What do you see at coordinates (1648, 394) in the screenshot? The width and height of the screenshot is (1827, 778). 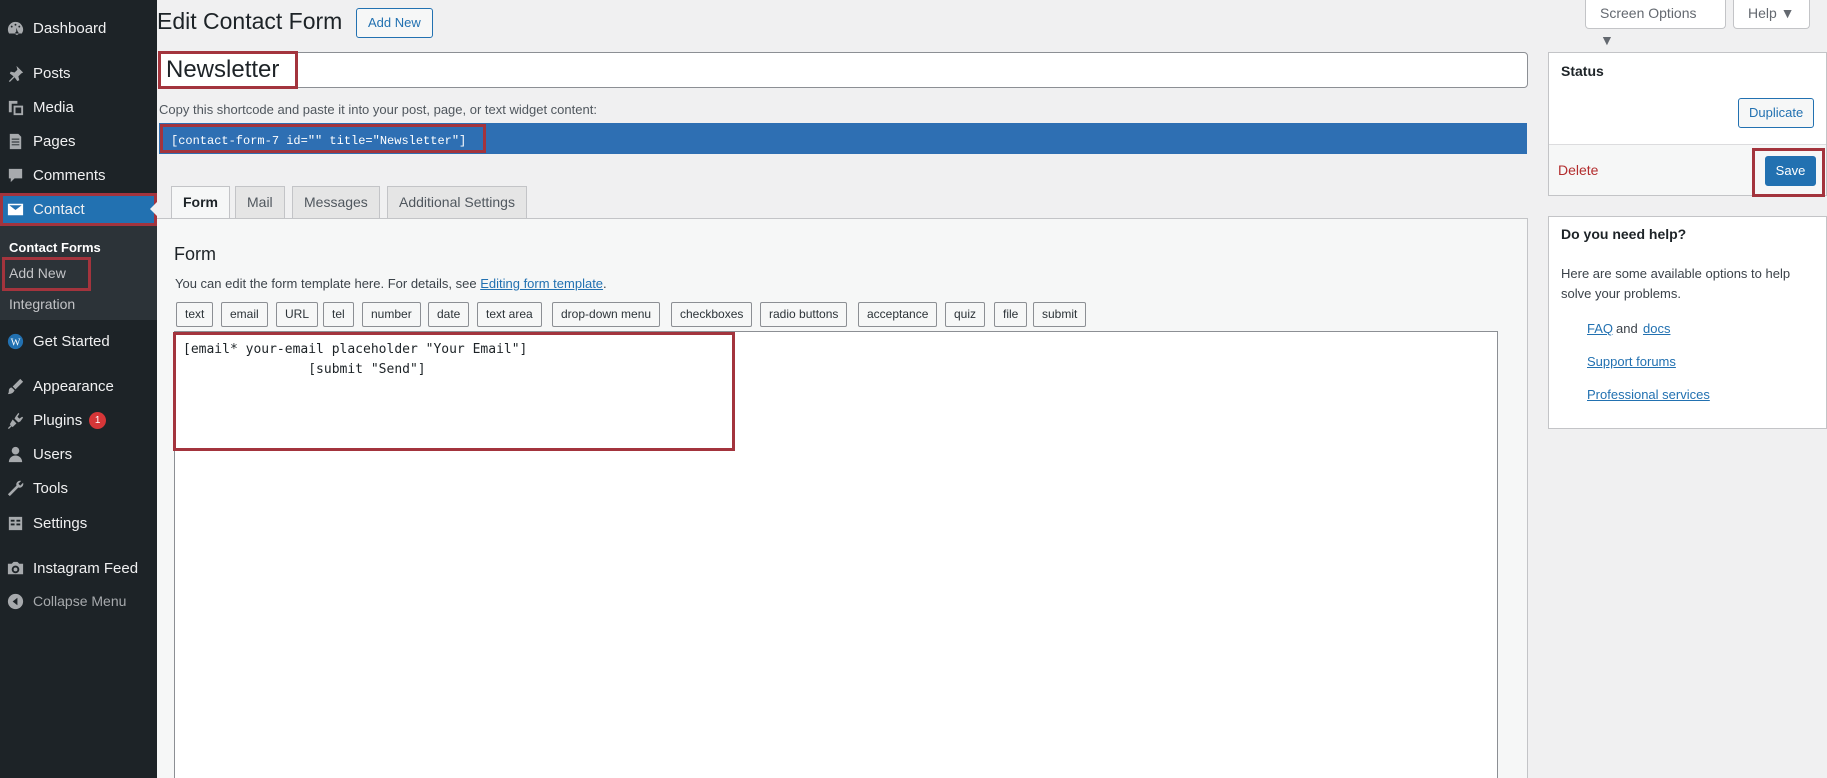 I see `professional-services-link: Professional services` at bounding box center [1648, 394].